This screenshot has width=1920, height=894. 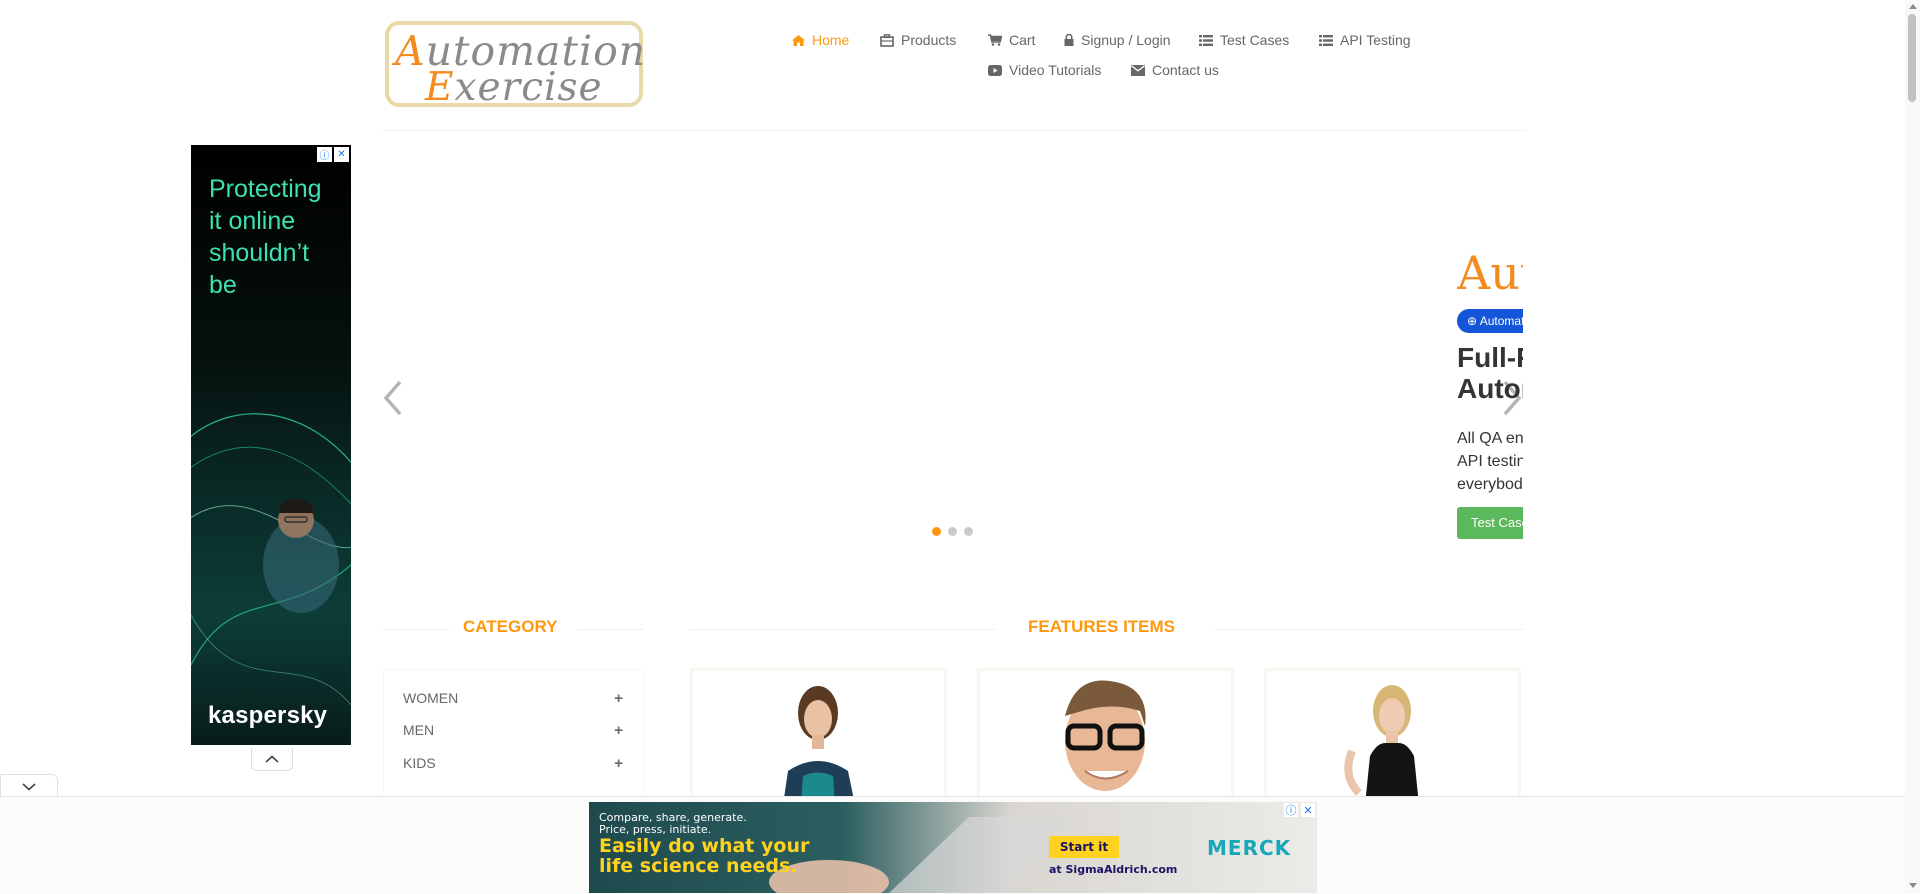 I want to click on nav-cart-label: Cart, so click(x=1022, y=40).